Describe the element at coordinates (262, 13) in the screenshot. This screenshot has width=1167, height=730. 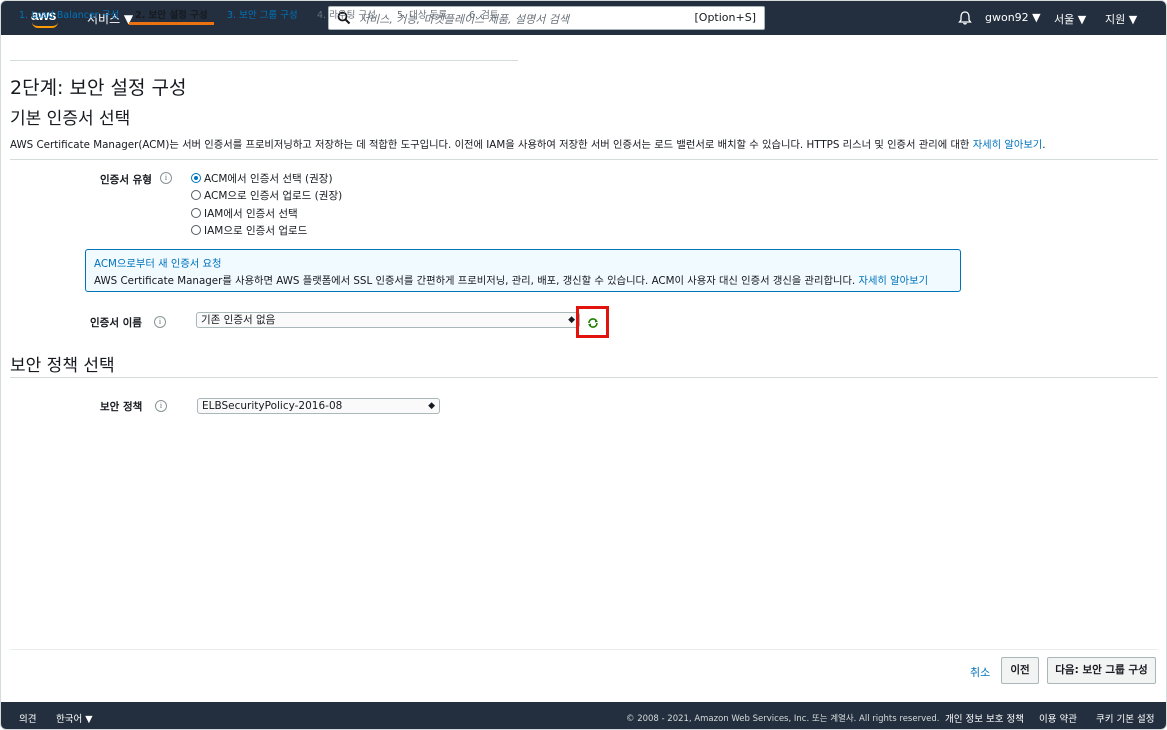
I see `tab-security-group: 3. 보안 그룹 구성` at that location.